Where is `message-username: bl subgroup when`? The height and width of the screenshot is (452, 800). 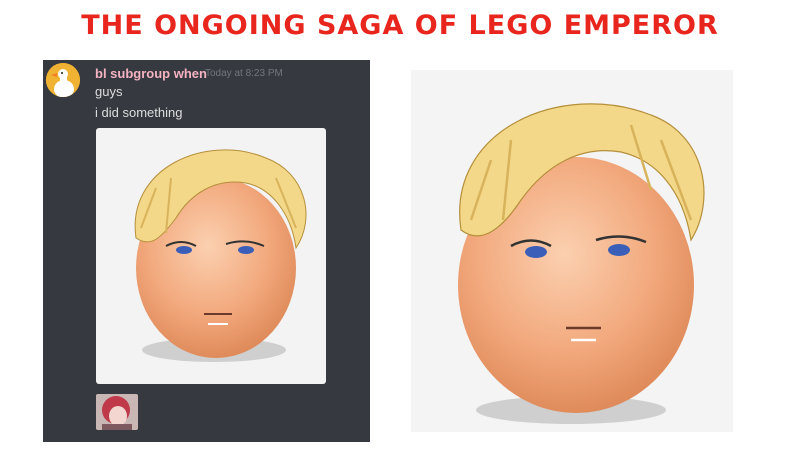 message-username: bl subgroup when is located at coordinates (151, 73).